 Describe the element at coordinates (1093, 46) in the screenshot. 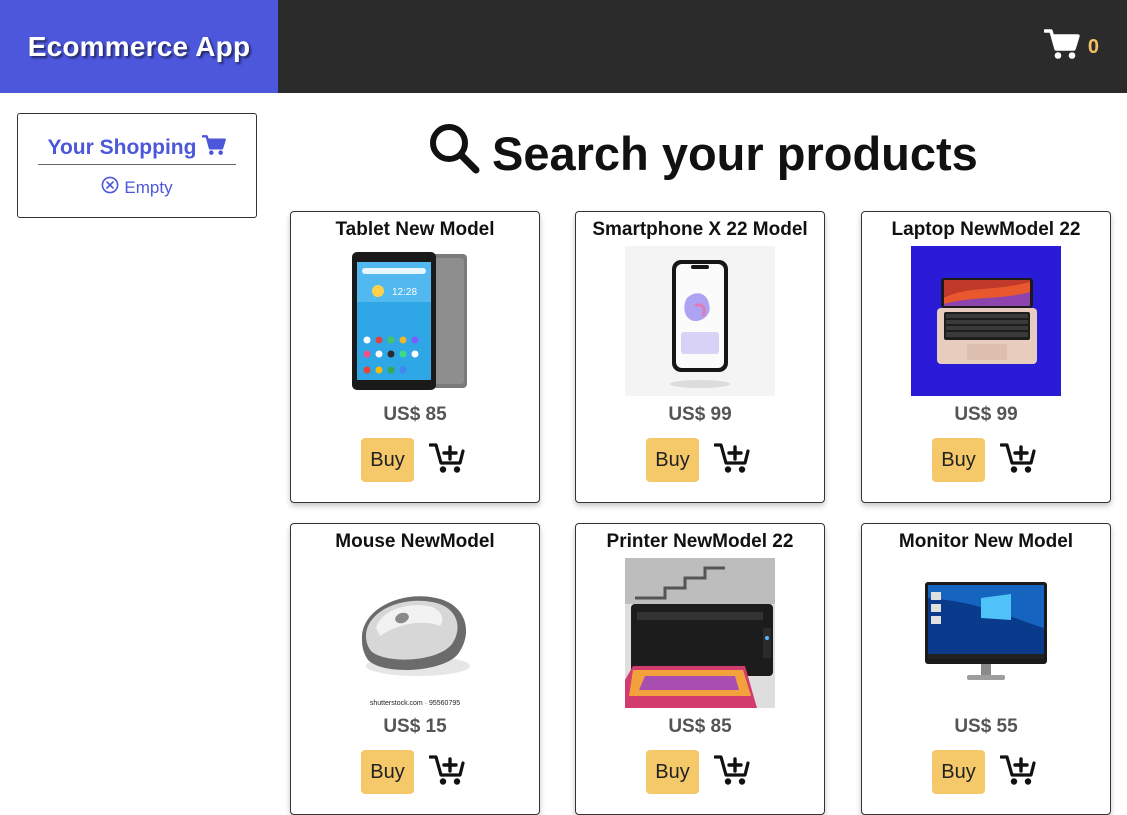

I see `cart-count: 0` at that location.